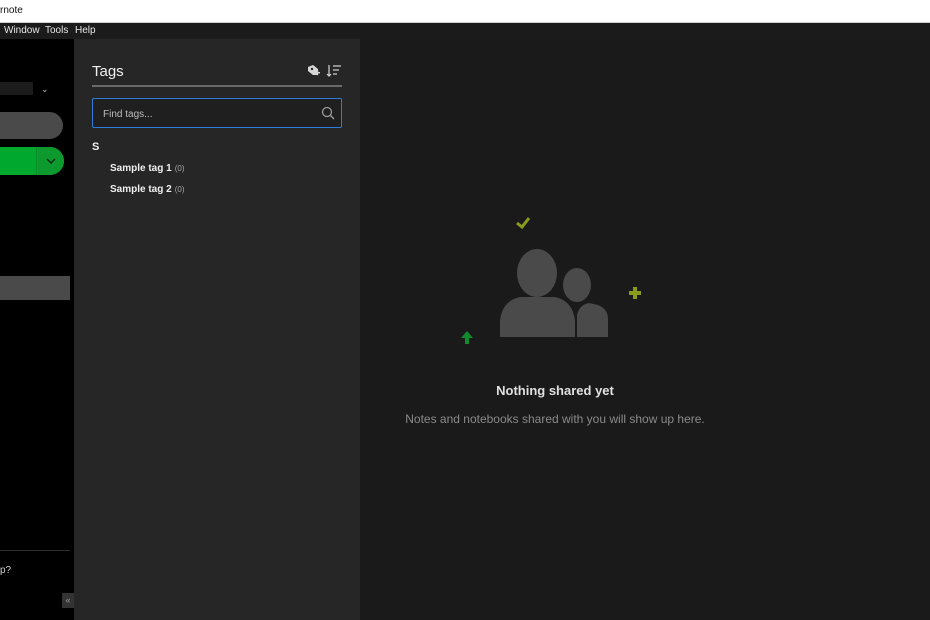 Image resolution: width=930 pixels, height=620 pixels. What do you see at coordinates (141, 168) in the screenshot?
I see `tag-name: Sample tag 1` at bounding box center [141, 168].